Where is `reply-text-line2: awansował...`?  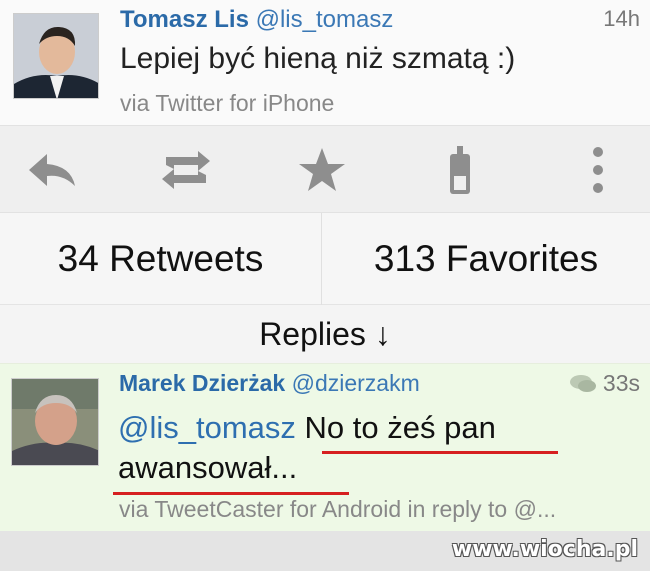 reply-text-line2: awansował... is located at coordinates (208, 467).